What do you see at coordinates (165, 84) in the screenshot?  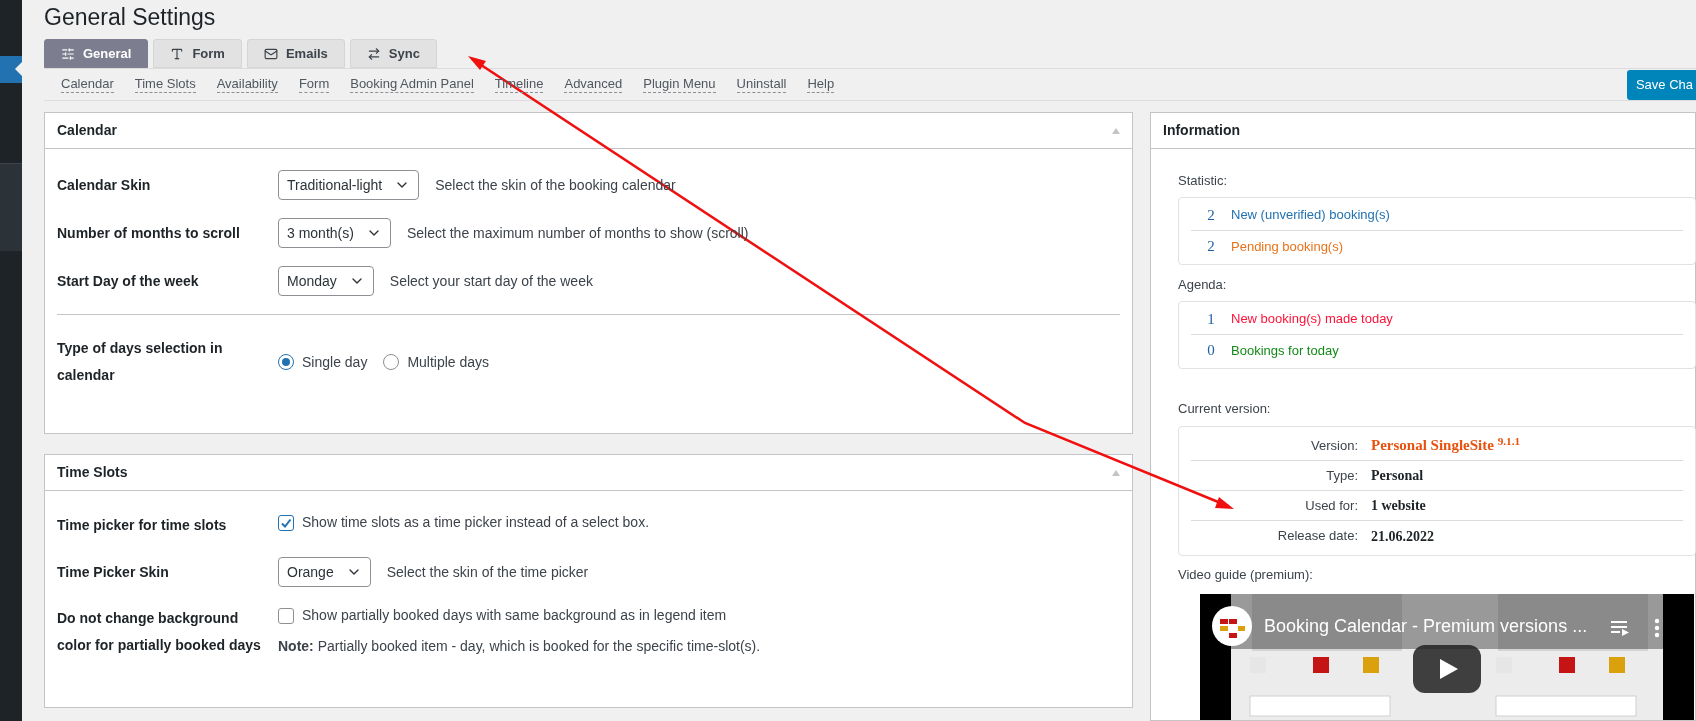 I see `subnav-link: Time Slots` at bounding box center [165, 84].